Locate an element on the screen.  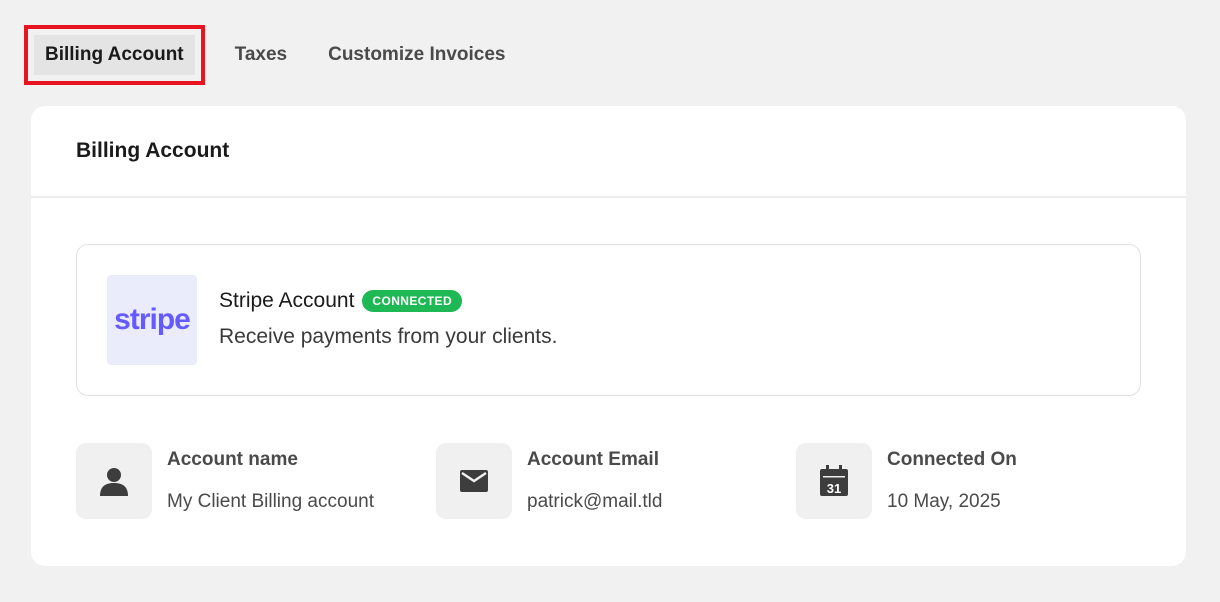
detail-value: patrick@mail.tld is located at coordinates (595, 501).